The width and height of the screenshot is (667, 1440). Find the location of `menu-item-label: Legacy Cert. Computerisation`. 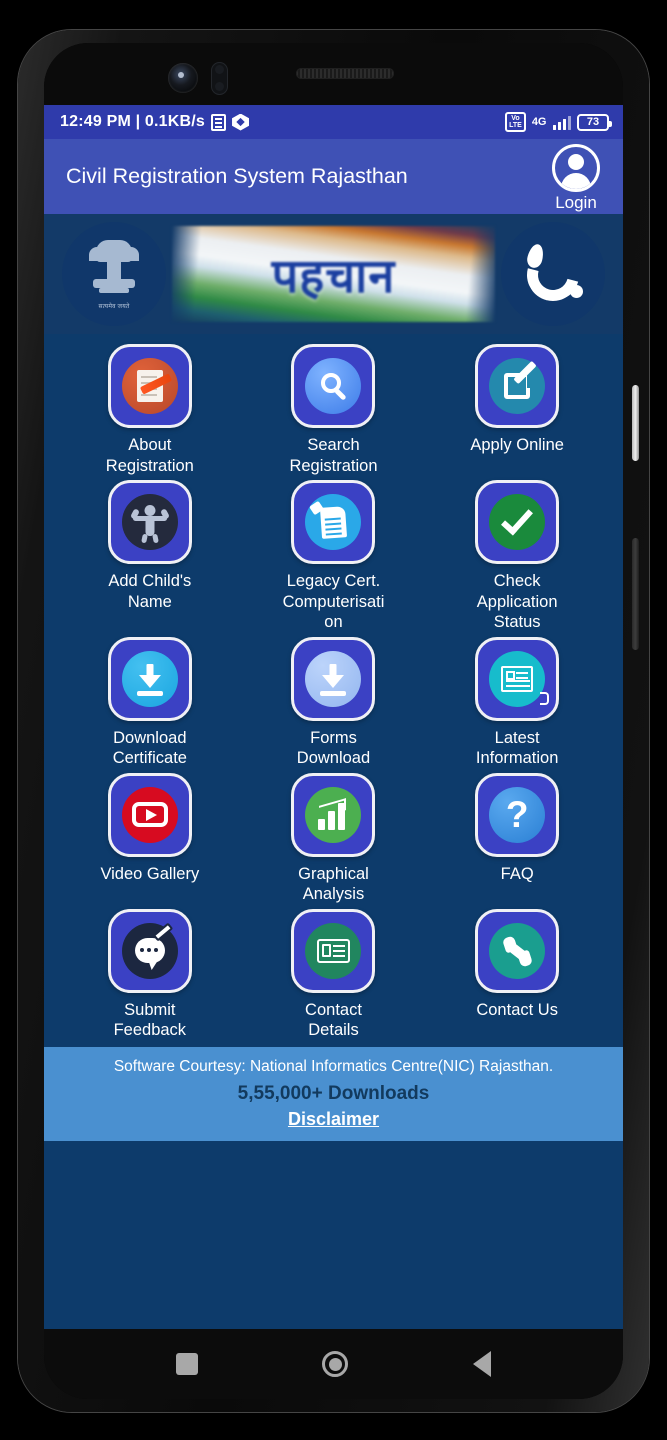

menu-item-label: Legacy Cert. Computerisation is located at coordinates (333, 601).